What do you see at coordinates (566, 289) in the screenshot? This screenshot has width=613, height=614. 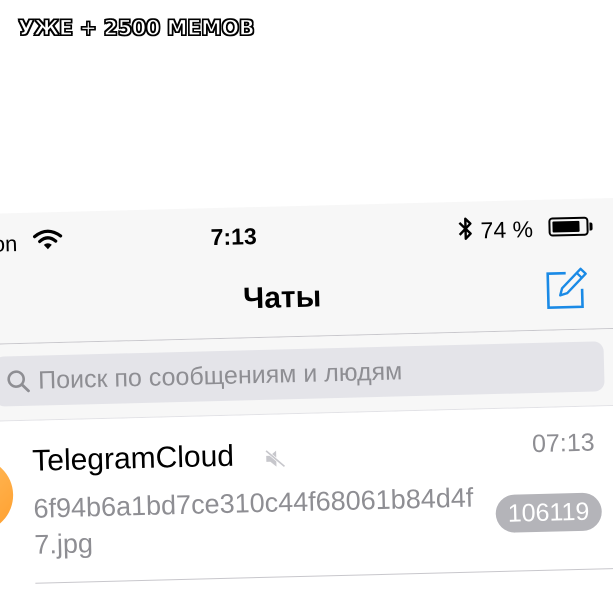 I see `compose-icon` at bounding box center [566, 289].